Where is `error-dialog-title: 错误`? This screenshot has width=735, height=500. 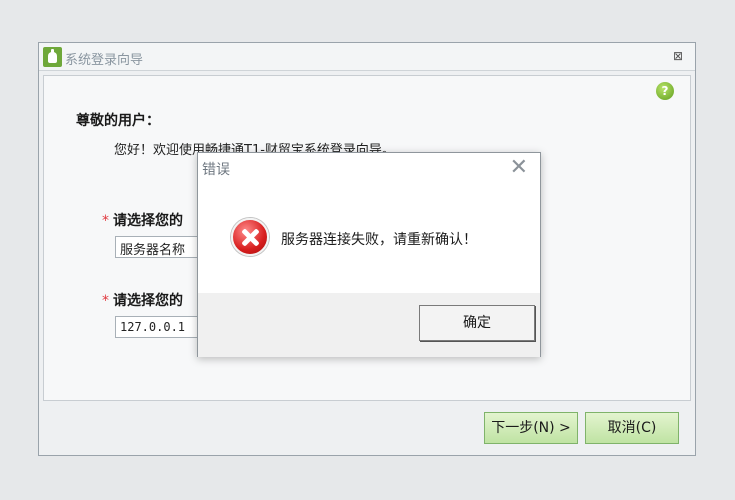
error-dialog-title: 错误 is located at coordinates (216, 170).